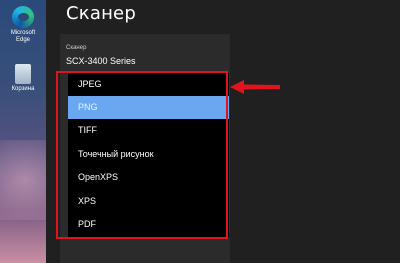 This screenshot has height=263, width=400. Describe the element at coordinates (101, 13) in the screenshot. I see `page-title: Сканер` at that location.